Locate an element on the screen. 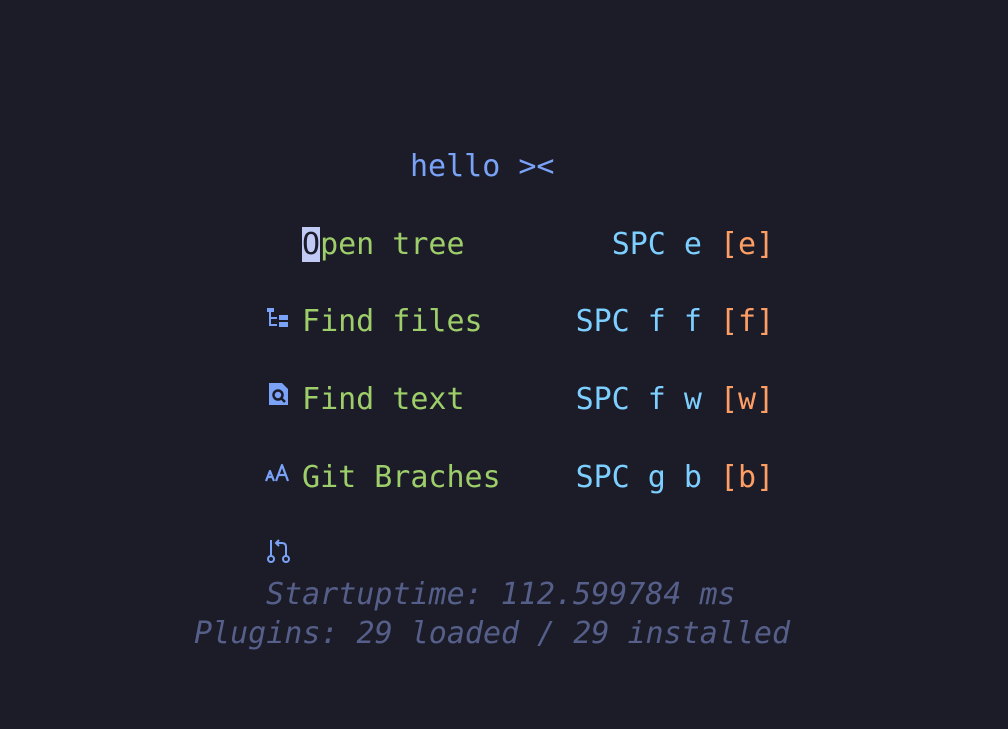 This screenshot has height=729, width=1008. dashboard-item-find-text: Find text SPC f w [w] is located at coordinates (519, 432).